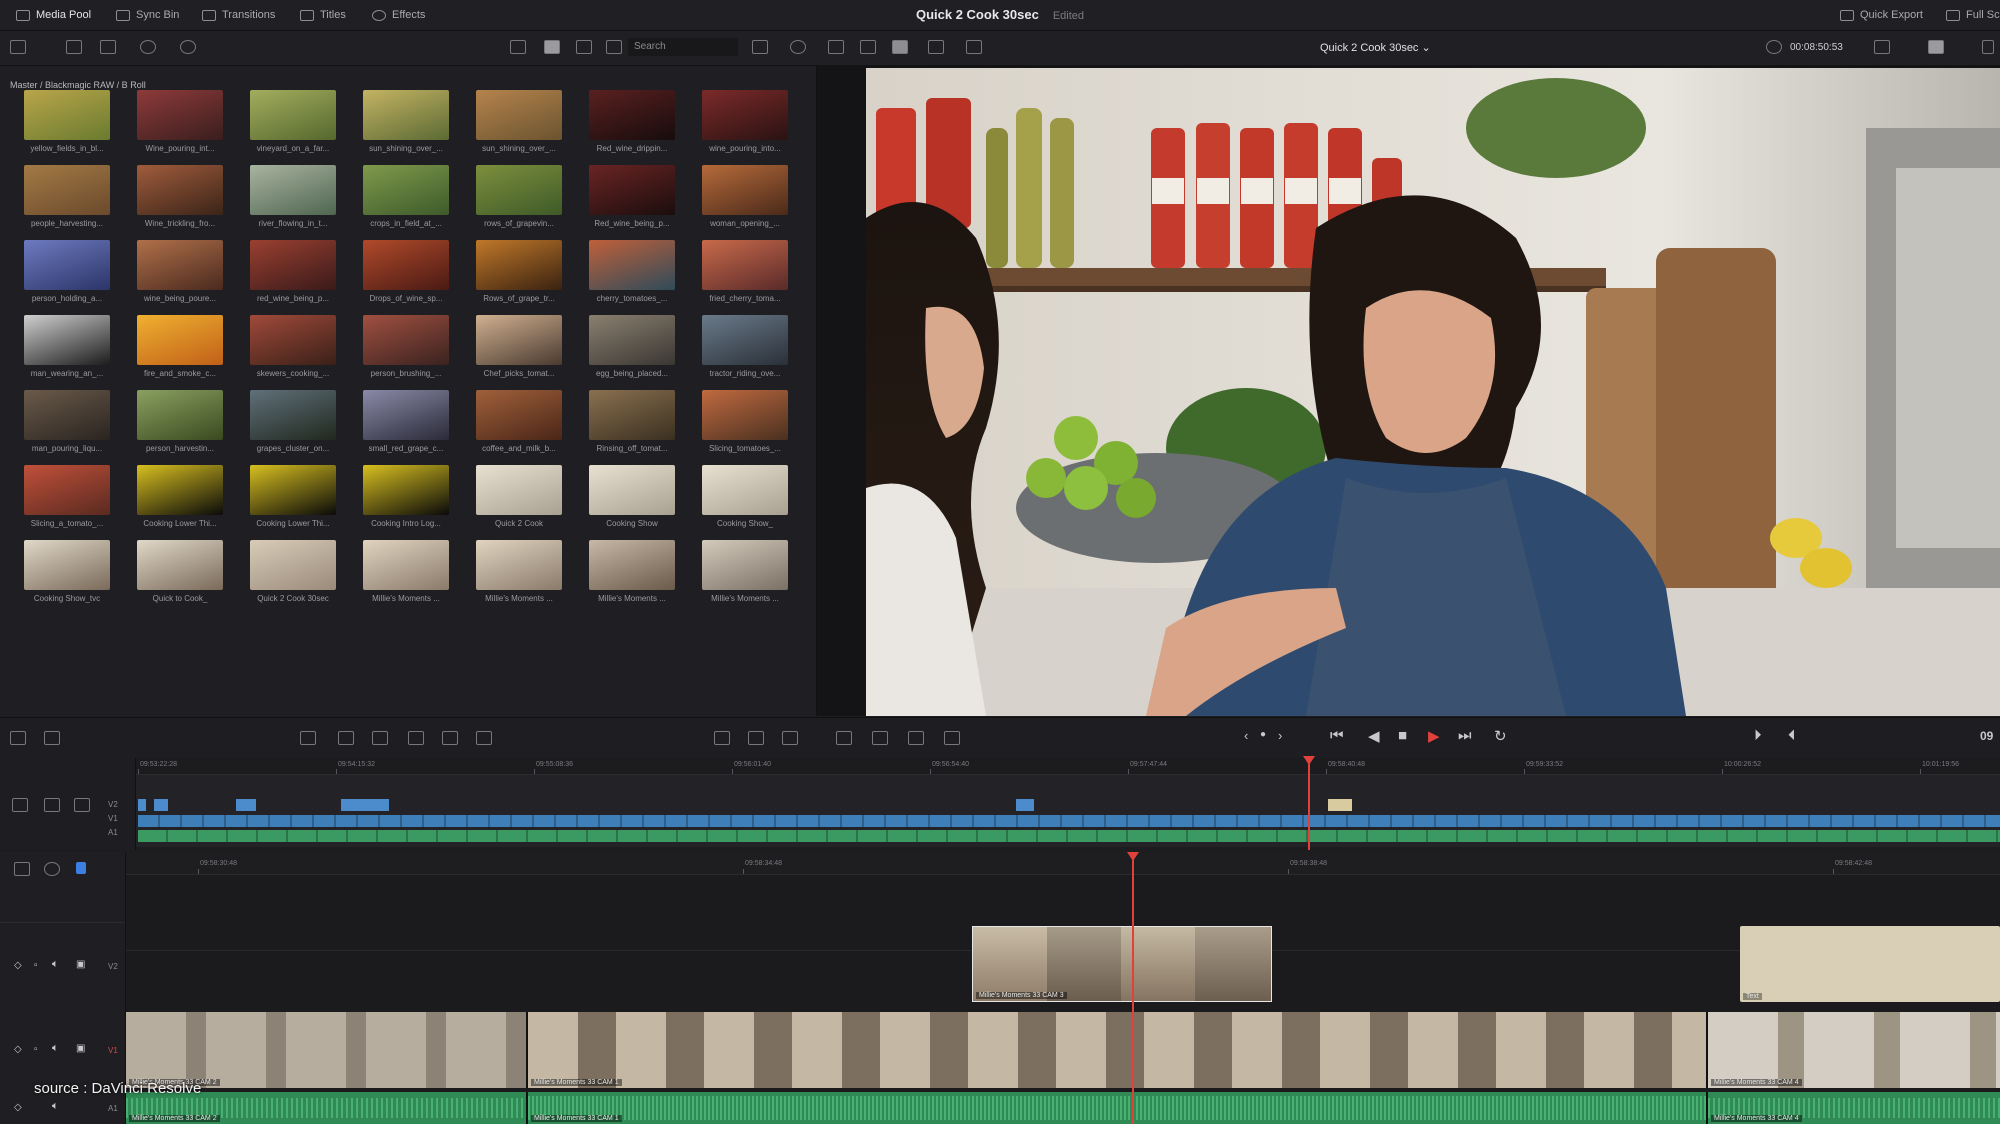 Image resolution: width=2000 pixels, height=1124 pixels. Describe the element at coordinates (1280, 735) in the screenshot. I see `jog-right-icon: ›` at that location.